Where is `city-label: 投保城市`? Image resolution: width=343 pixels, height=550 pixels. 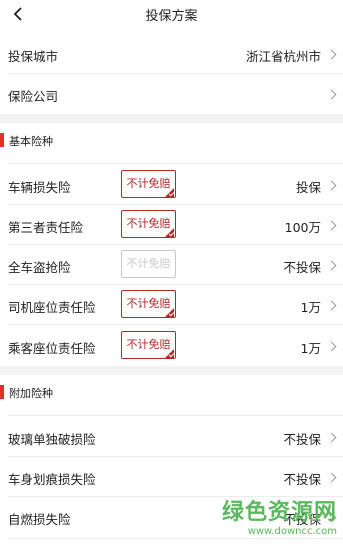
city-label: 投保城市 is located at coordinates (33, 56).